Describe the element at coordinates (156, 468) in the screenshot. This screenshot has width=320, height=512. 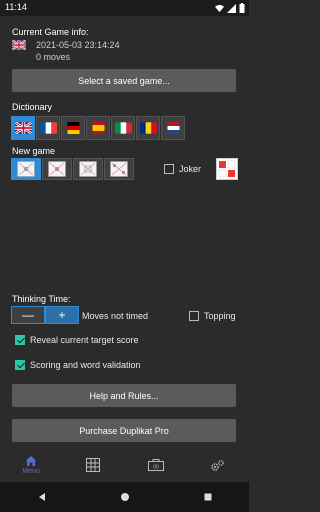
I see `svg-text: 00` at that location.